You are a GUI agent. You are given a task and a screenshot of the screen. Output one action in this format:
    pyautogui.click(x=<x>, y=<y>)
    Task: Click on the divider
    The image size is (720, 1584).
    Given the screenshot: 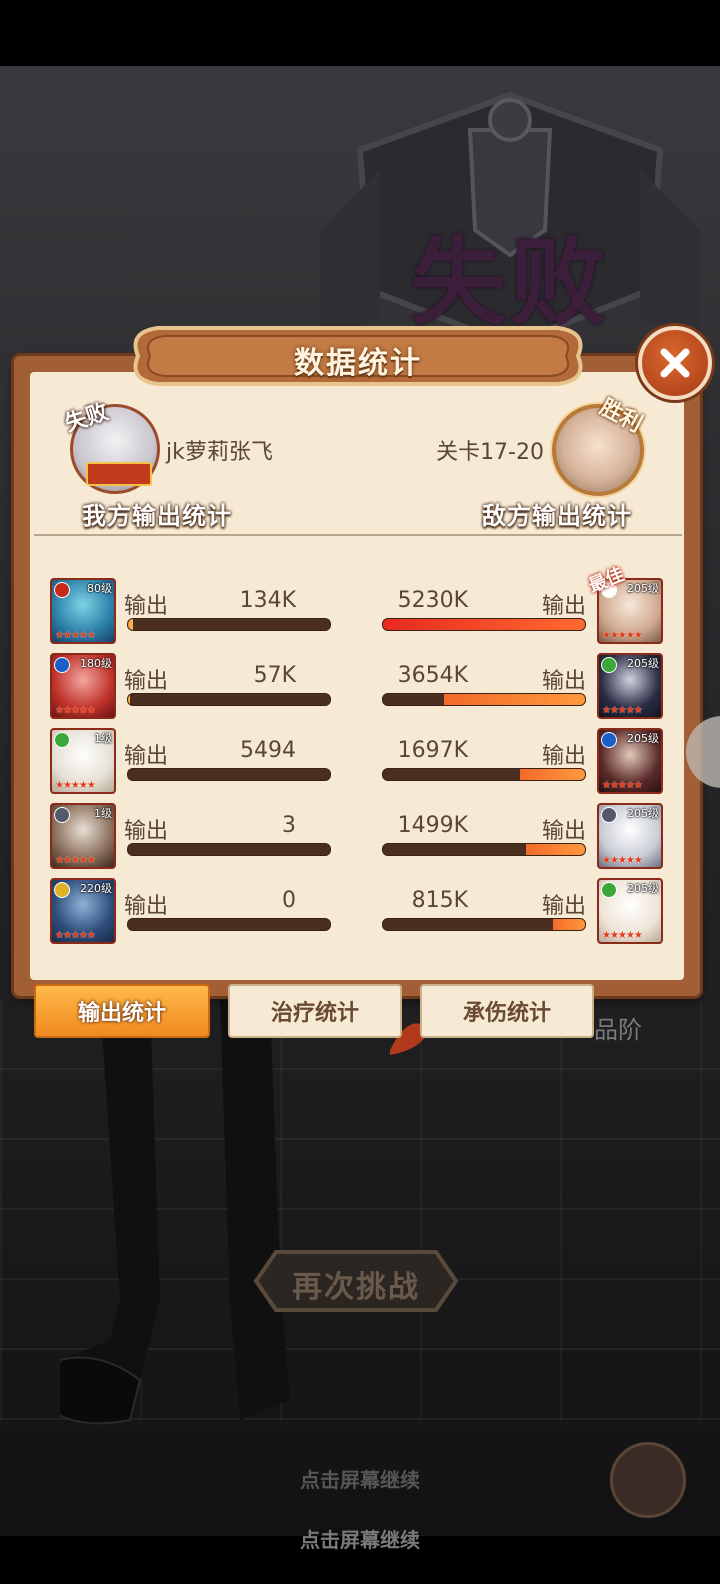 What is the action you would take?
    pyautogui.click(x=358, y=535)
    